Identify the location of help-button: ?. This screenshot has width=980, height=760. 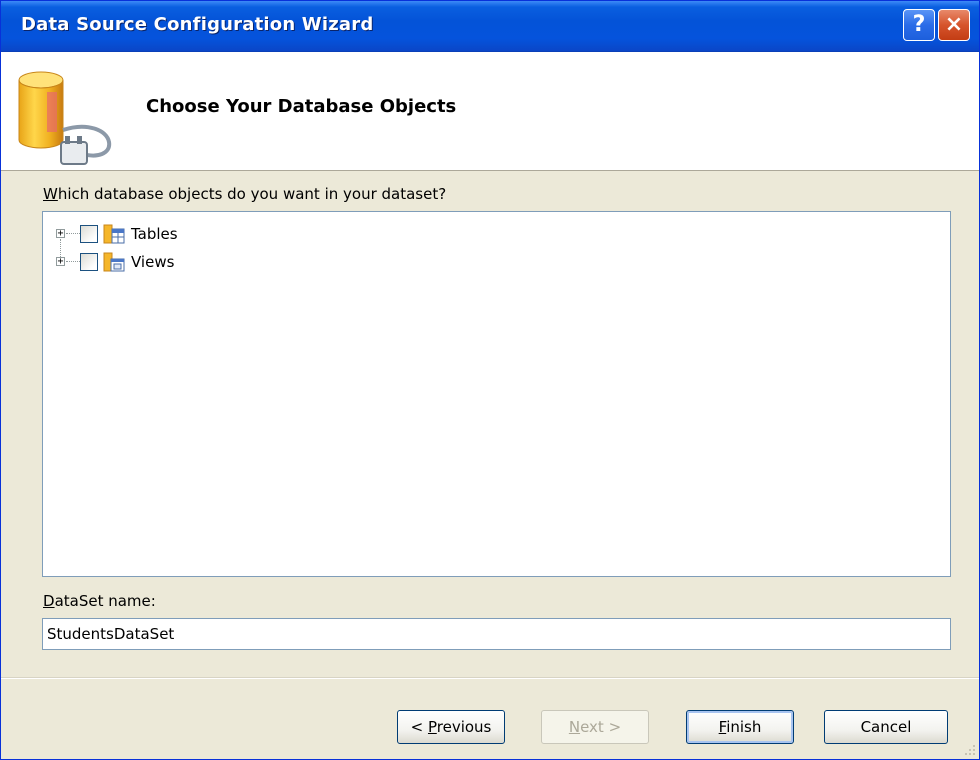
(919, 25).